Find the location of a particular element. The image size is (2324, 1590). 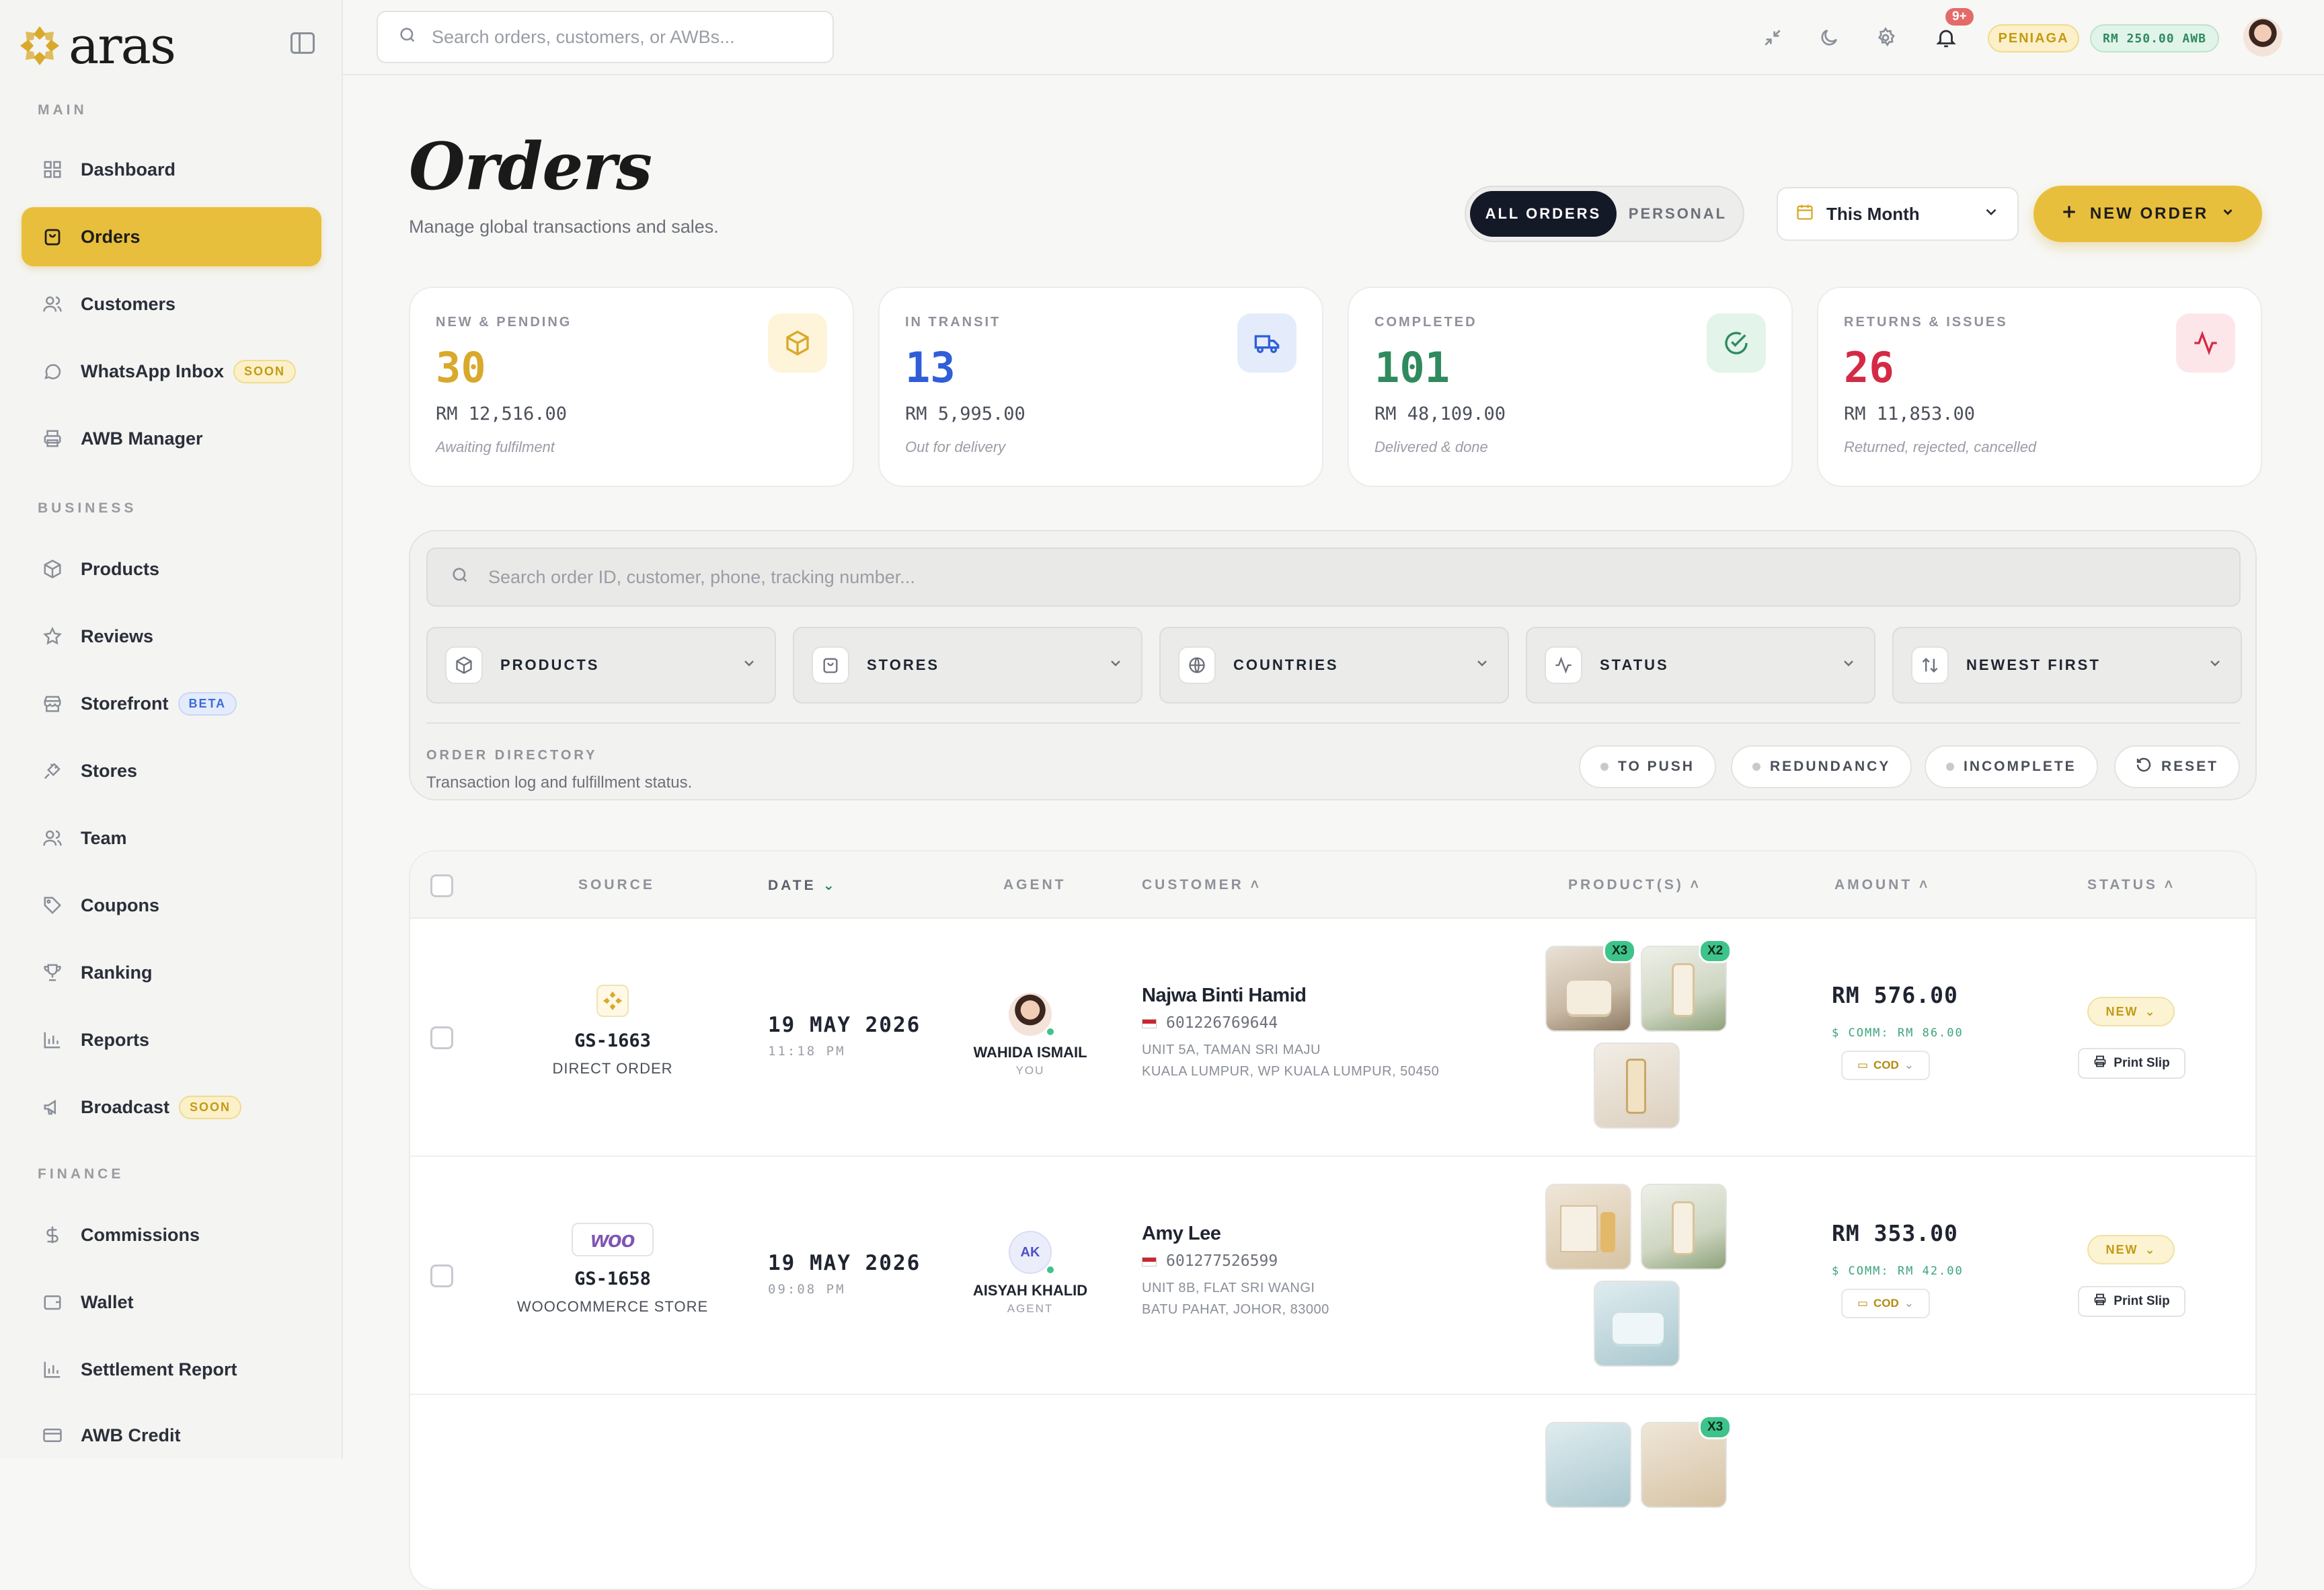

sidebar-item-storefront: Storefront BETA is located at coordinates (172, 703).